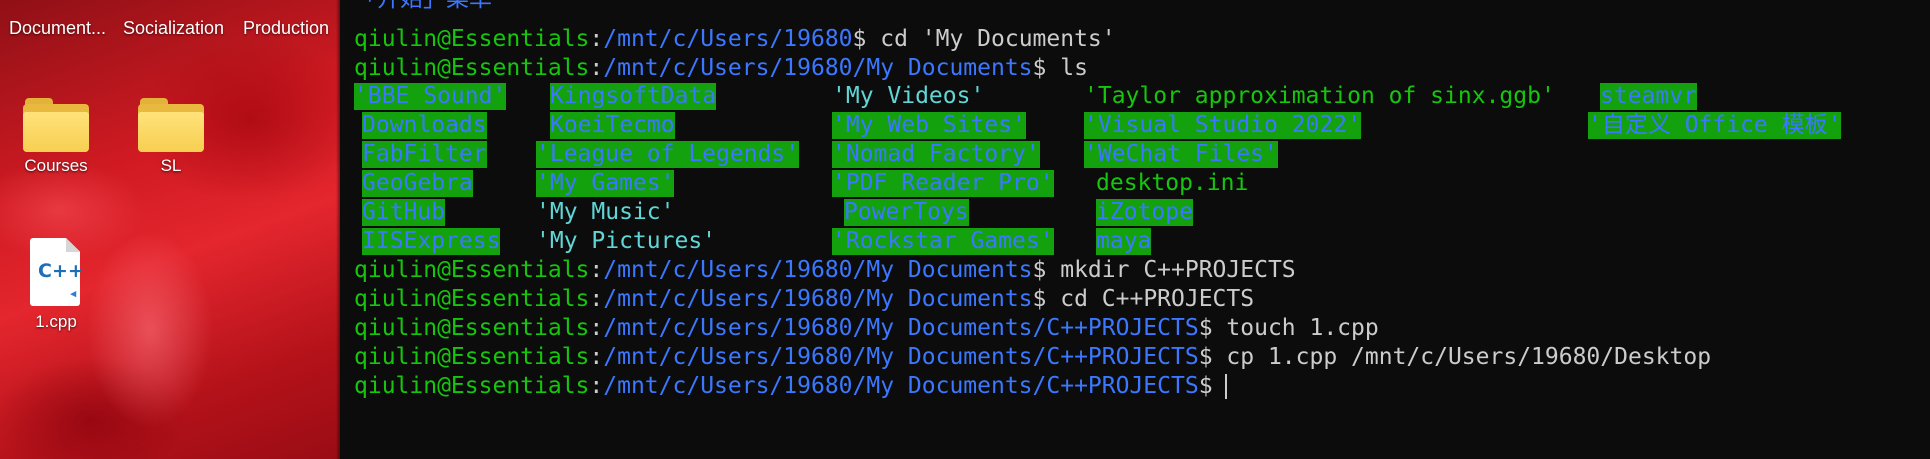 This screenshot has height=459, width=1930. What do you see at coordinates (936, 154) in the screenshot?
I see `ls-entry: 'Nomad Factory'` at bounding box center [936, 154].